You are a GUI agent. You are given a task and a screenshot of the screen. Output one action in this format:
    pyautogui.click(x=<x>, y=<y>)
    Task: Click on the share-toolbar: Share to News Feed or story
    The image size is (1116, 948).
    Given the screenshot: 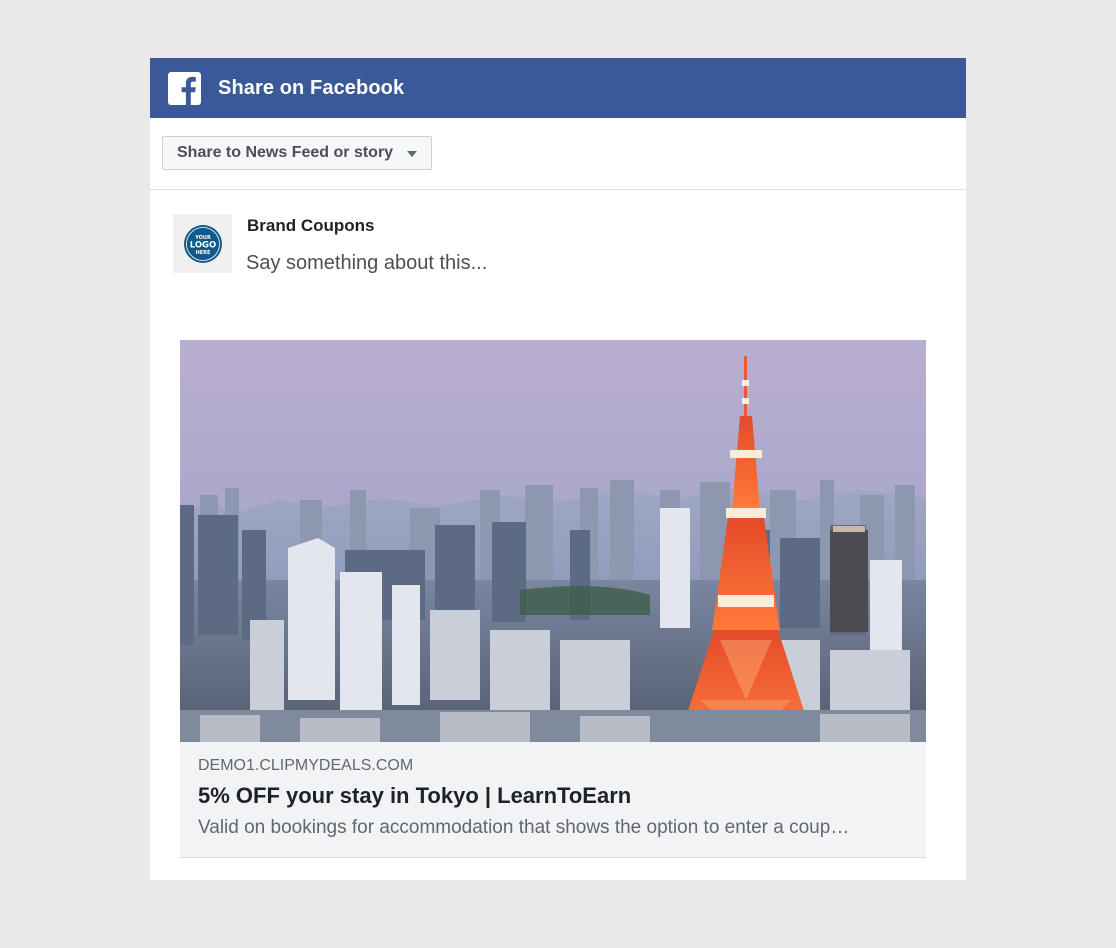 What is the action you would take?
    pyautogui.click(x=558, y=154)
    